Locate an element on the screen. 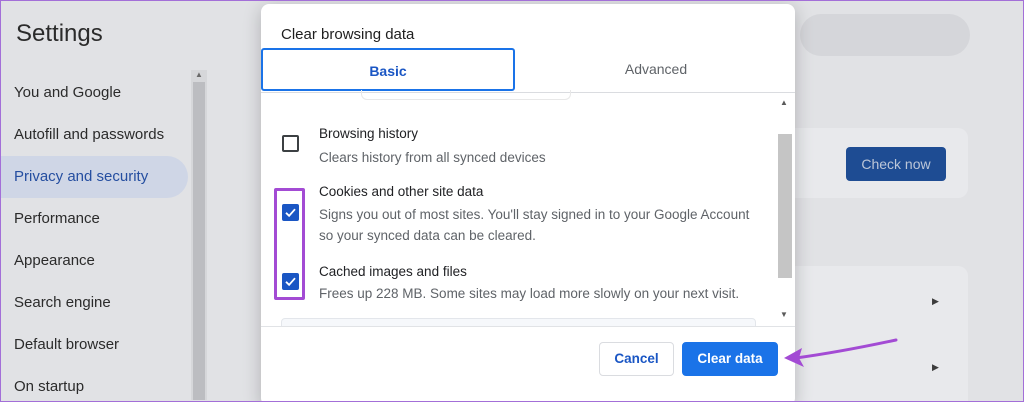 This screenshot has height=402, width=1024. sidebar-item-default-browser: Default browser is located at coordinates (100, 345).